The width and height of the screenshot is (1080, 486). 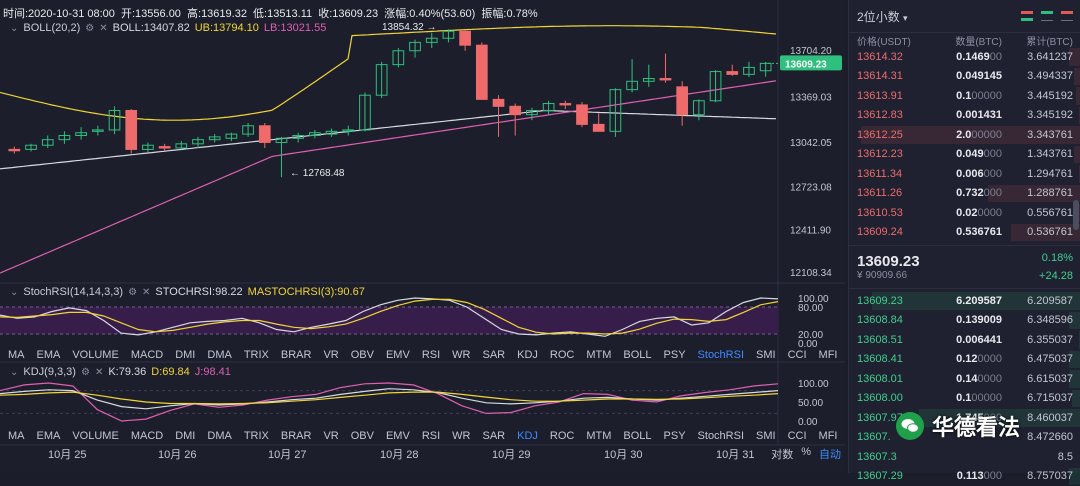 I want to click on bid-row: 13608.000.1000006.715037, so click(x=964, y=399).